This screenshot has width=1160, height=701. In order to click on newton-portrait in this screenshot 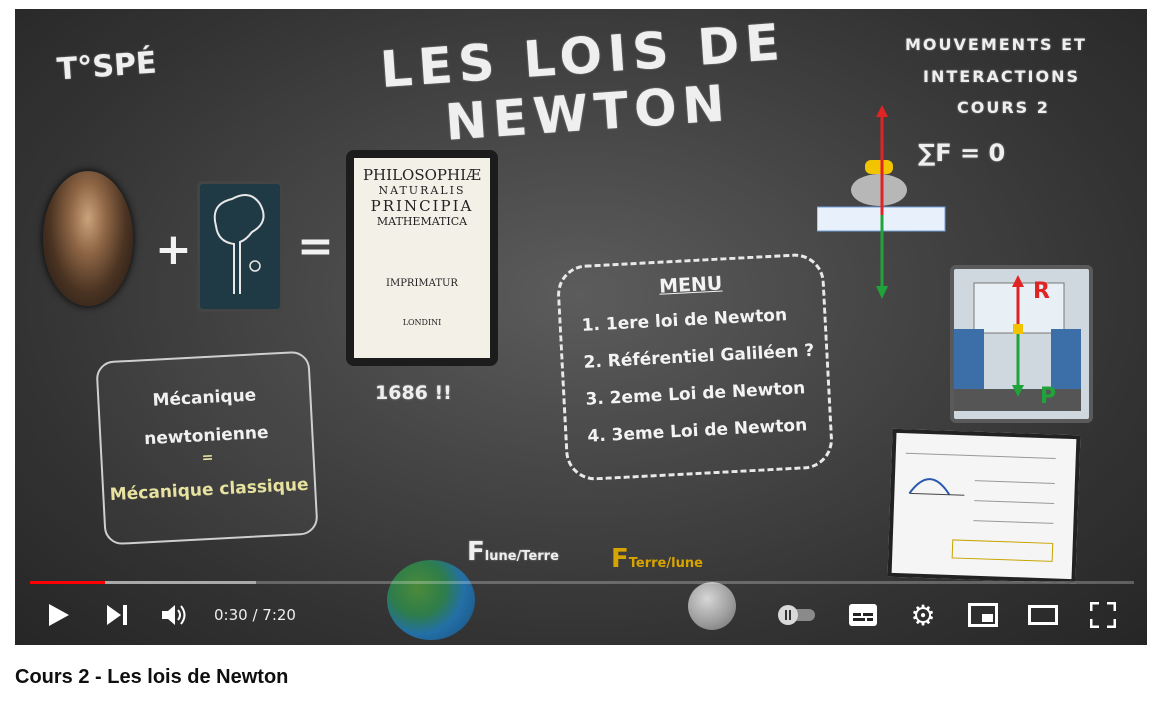, I will do `click(88, 238)`.